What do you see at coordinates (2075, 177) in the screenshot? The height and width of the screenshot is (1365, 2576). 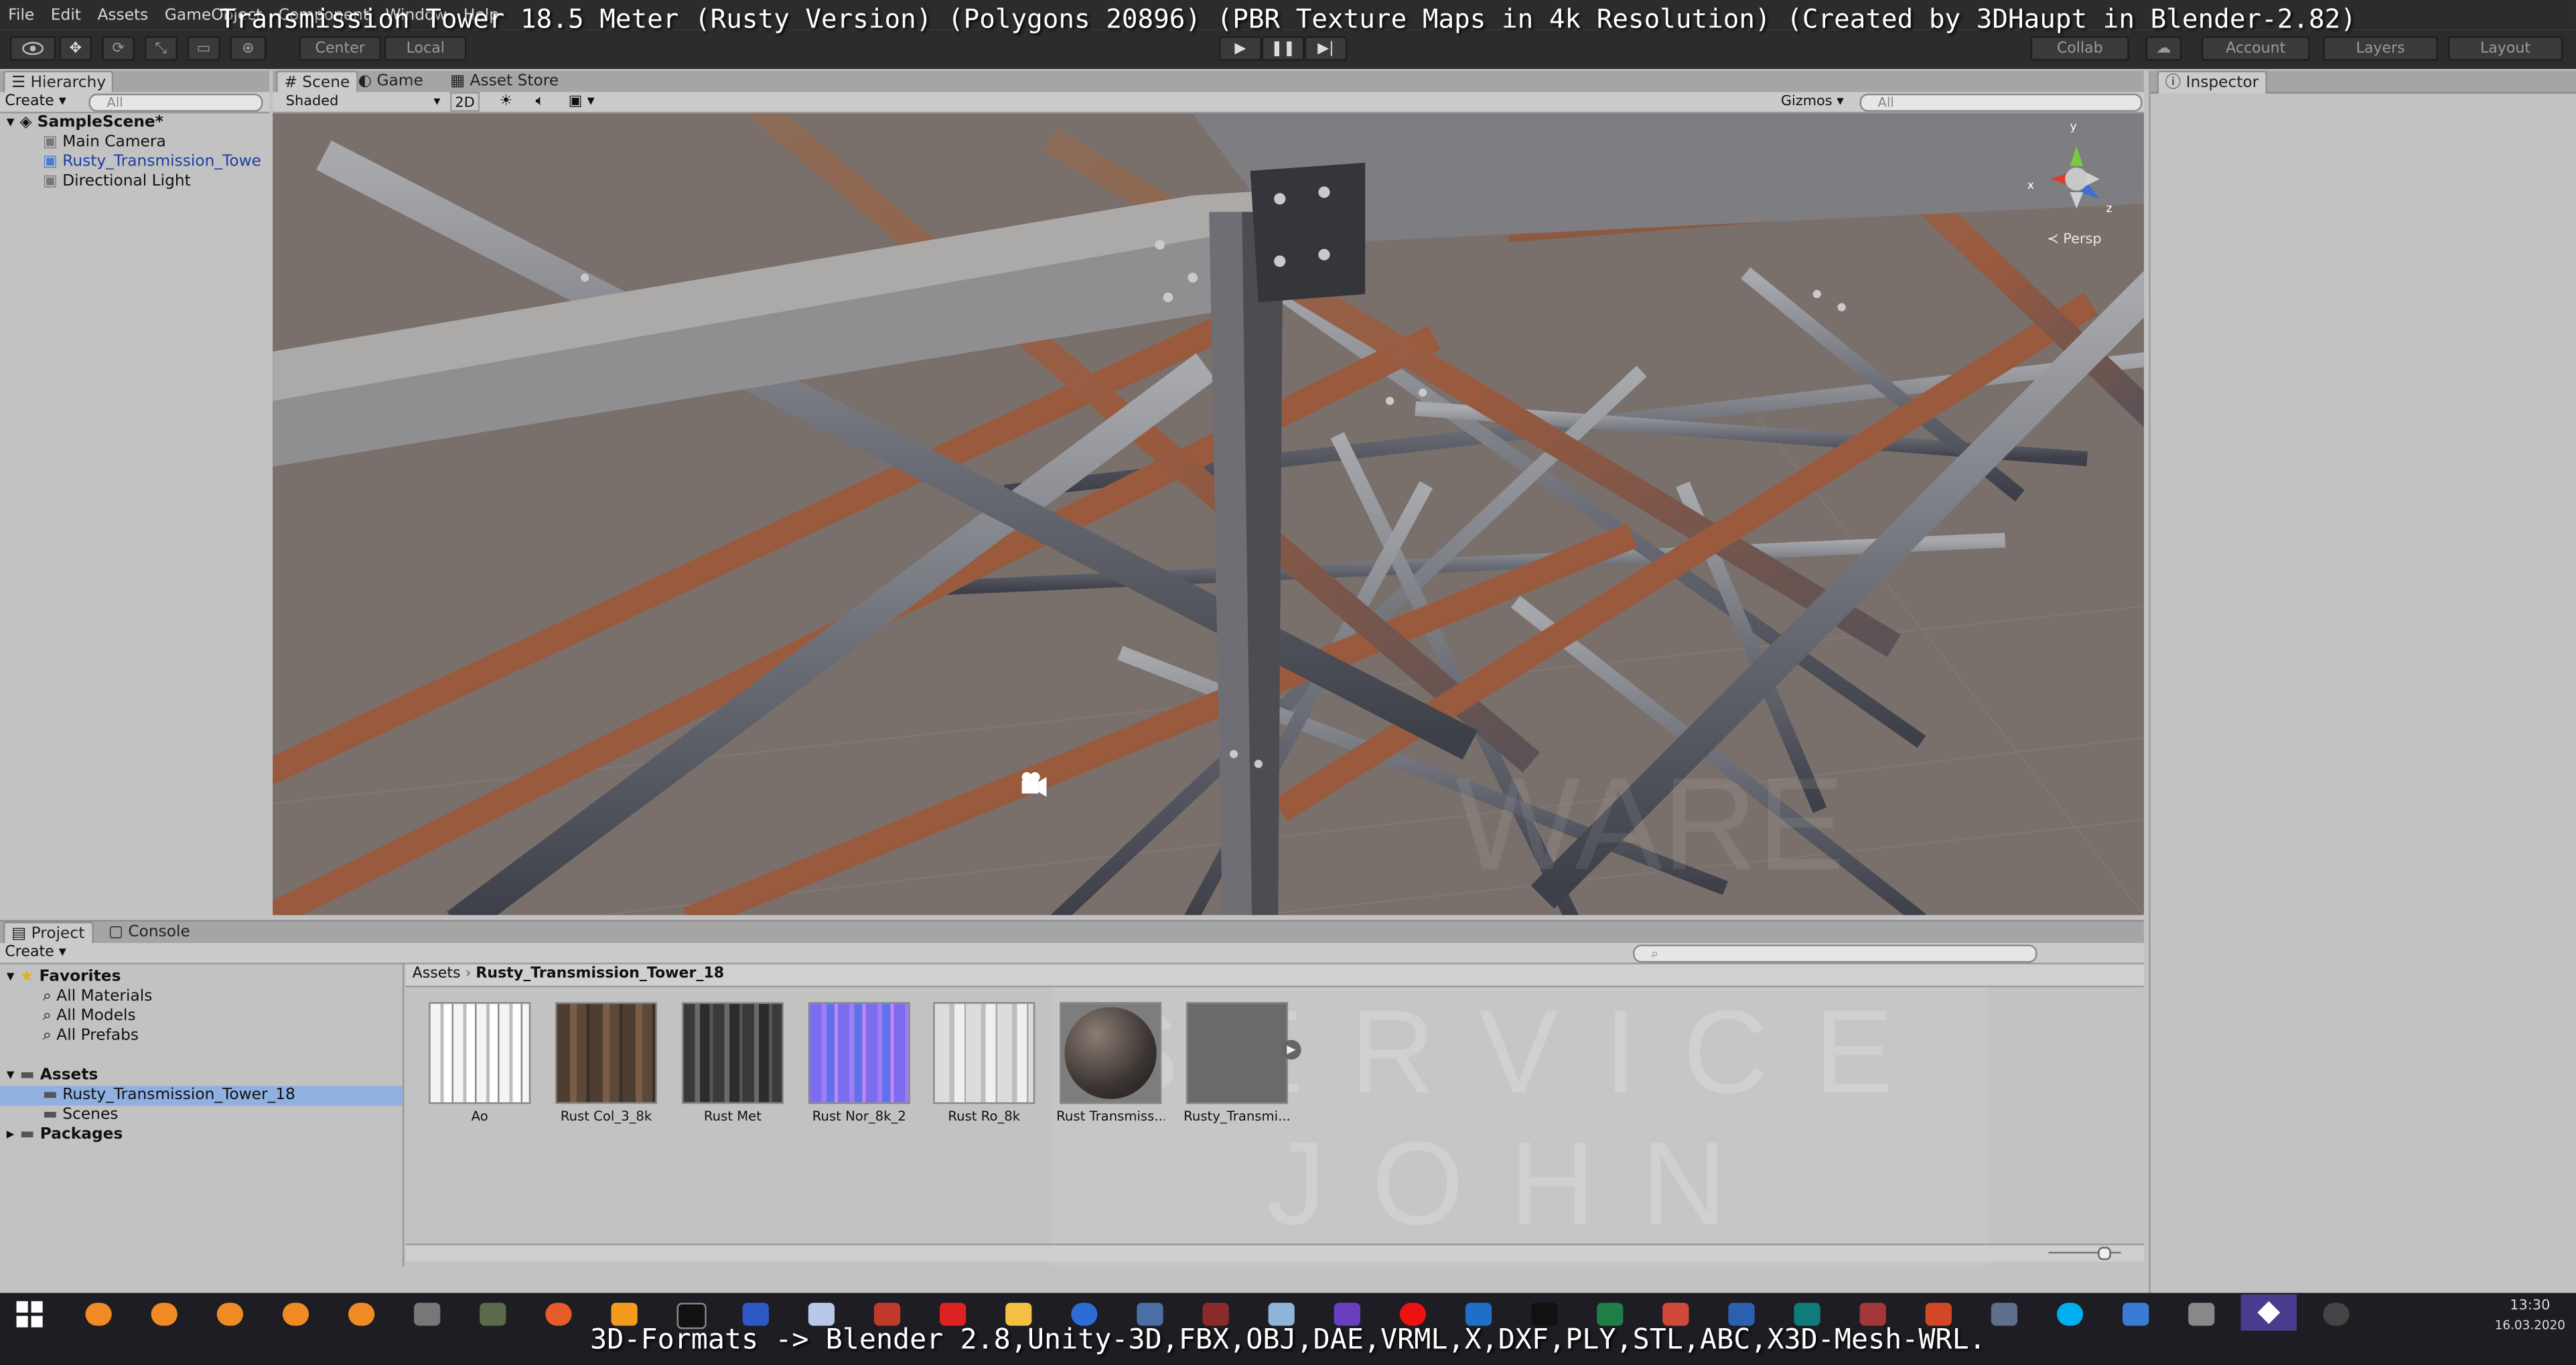 I see `axis-gizmo-icon` at bounding box center [2075, 177].